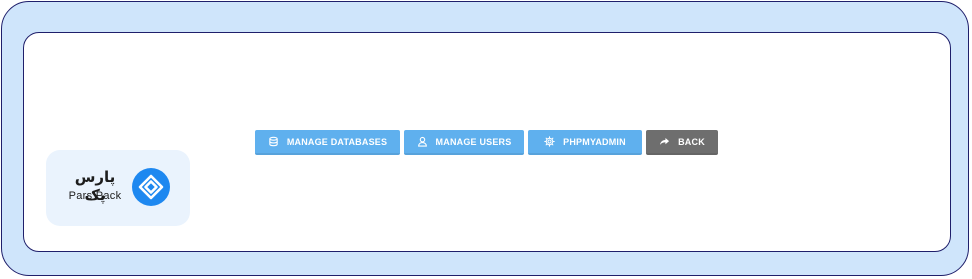  I want to click on manage-users-label: MANAGE USERS, so click(473, 141).